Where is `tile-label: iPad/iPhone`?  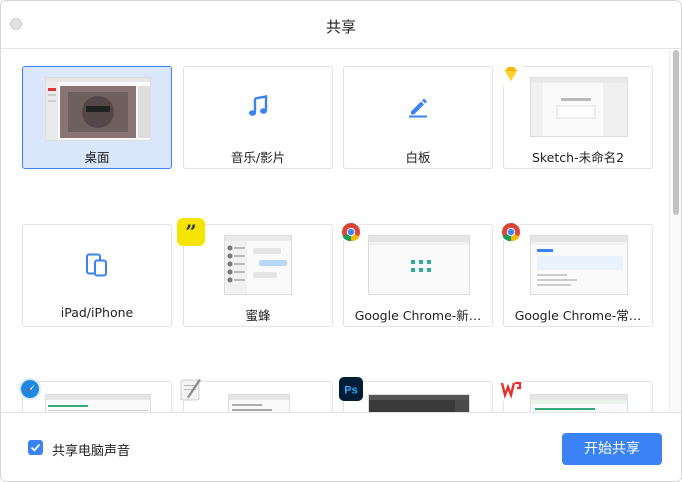 tile-label: iPad/iPhone is located at coordinates (97, 312).